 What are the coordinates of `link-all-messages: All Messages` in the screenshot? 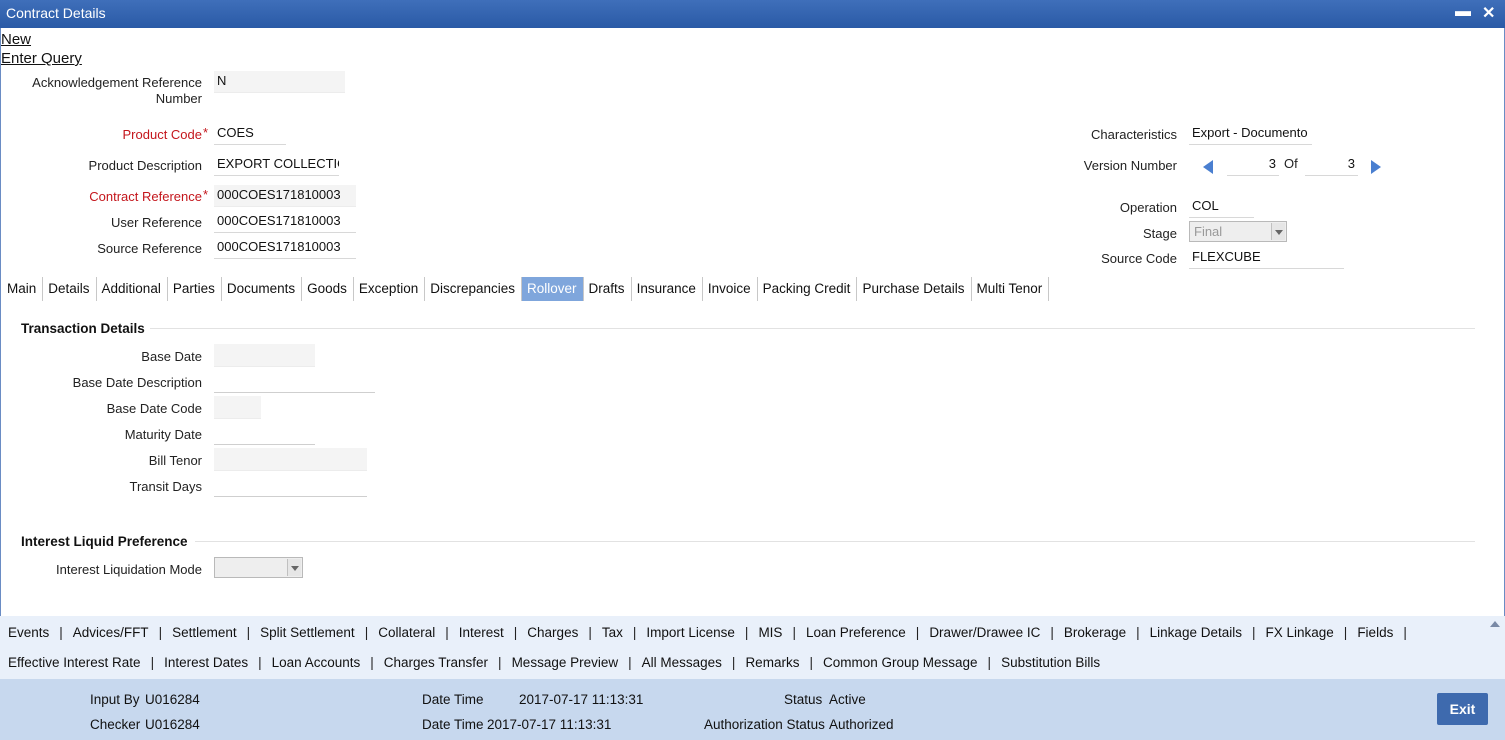 It's located at (682, 662).